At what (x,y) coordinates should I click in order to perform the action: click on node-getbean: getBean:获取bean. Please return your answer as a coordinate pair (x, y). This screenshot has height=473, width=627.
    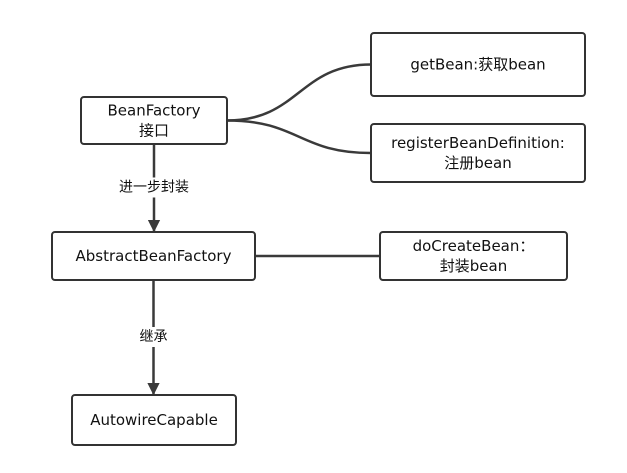
    Looking at the image, I should click on (478, 64).